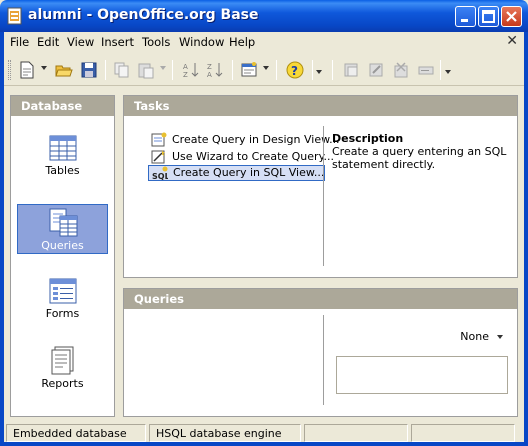 The image size is (528, 446). Describe the element at coordinates (242, 42) in the screenshot. I see `menu-help: Help` at that location.